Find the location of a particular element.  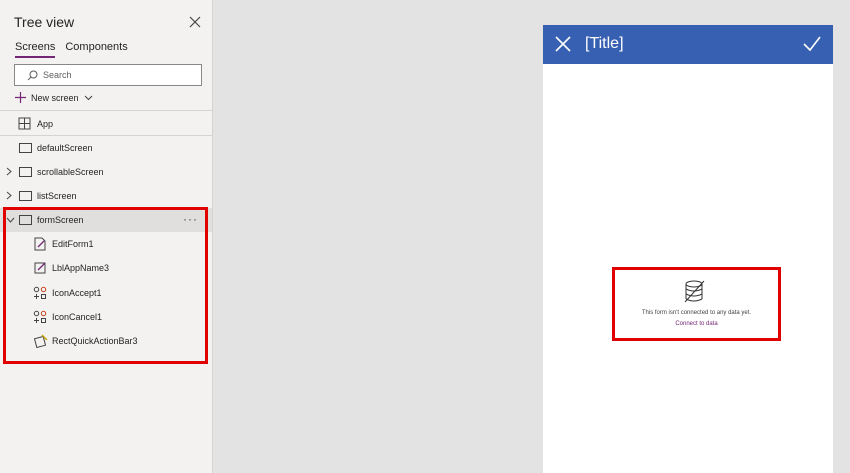

search-icon is located at coordinates (32, 75).